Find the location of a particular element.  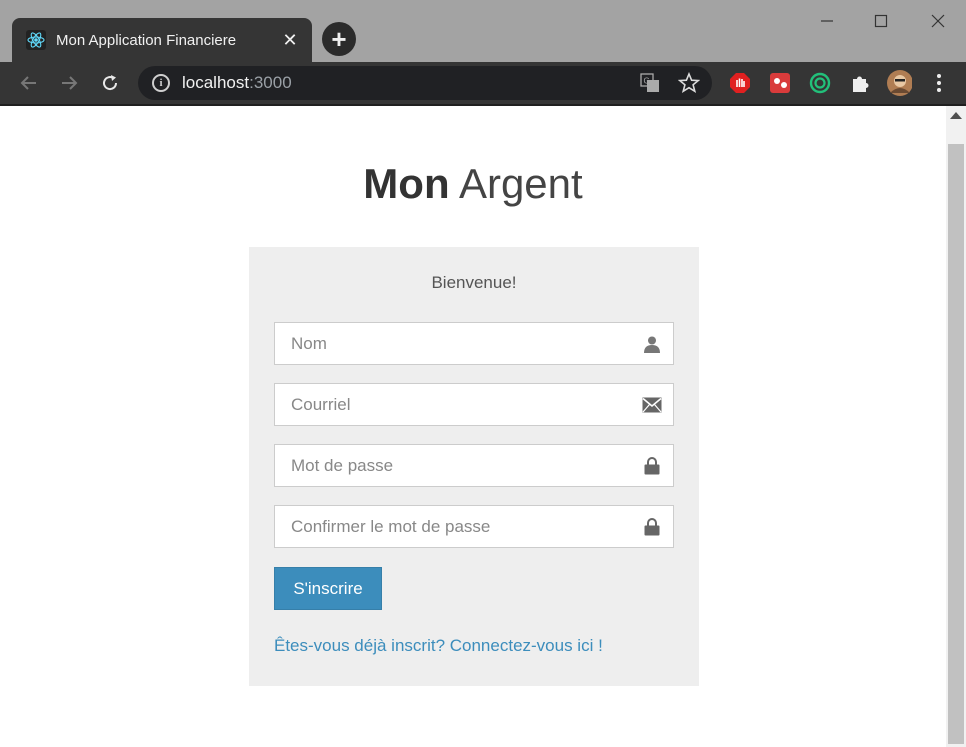

tab-title: Mon Application Financiere is located at coordinates (146, 40).